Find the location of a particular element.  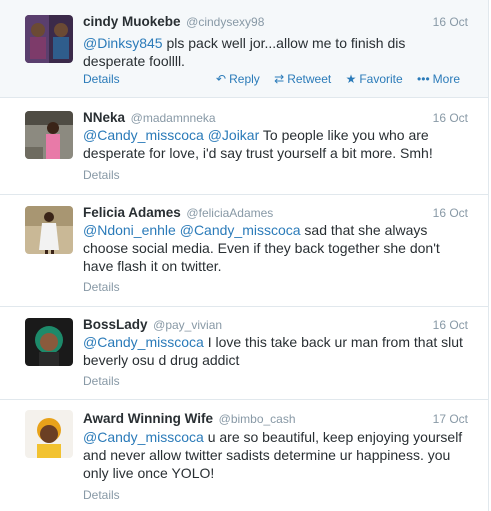

tweet-header: Award Winning Wife @bimbo_cash 17 Oct is located at coordinates (275, 419).